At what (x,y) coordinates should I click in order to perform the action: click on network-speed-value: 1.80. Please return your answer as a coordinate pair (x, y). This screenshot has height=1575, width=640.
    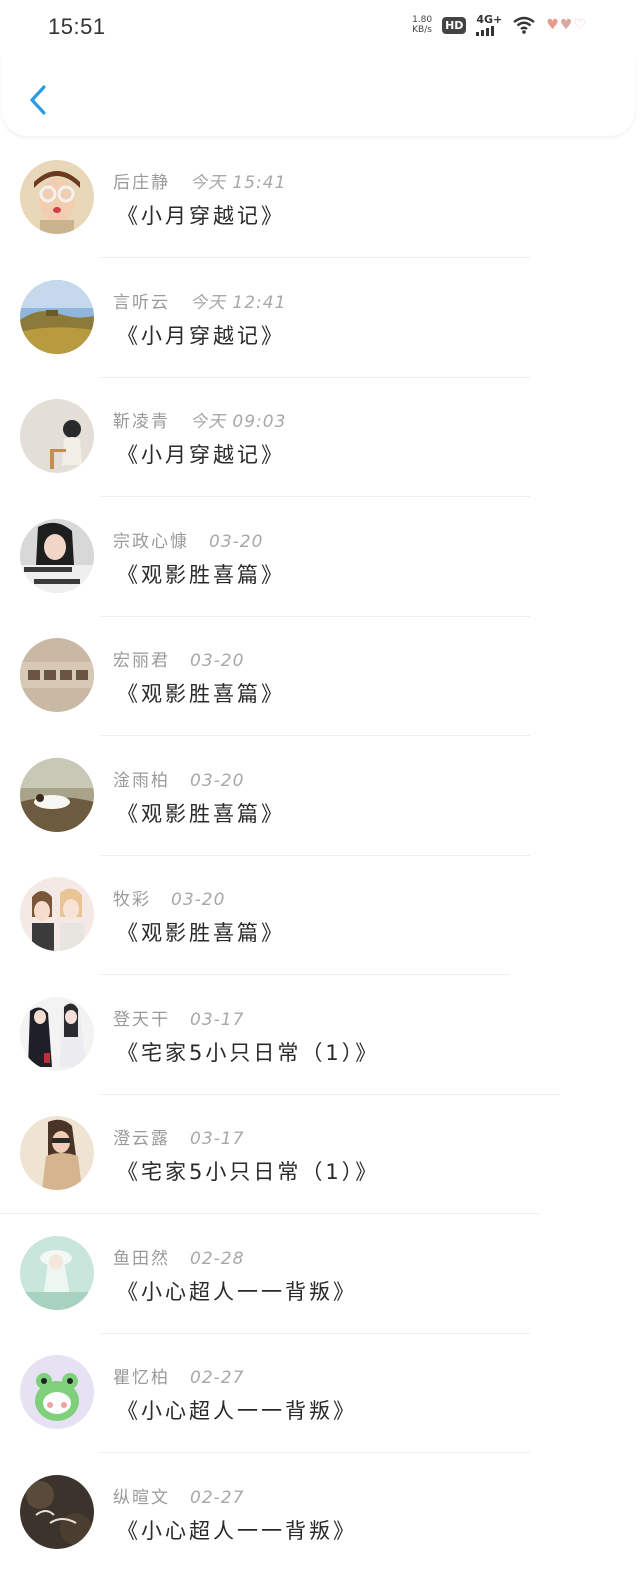
    Looking at the image, I should click on (422, 20).